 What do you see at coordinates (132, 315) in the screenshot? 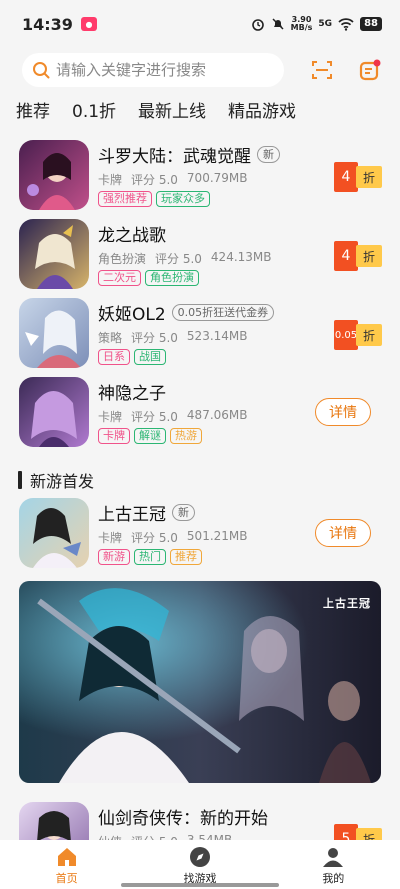
I see `game-name: 妖姬OL2` at bounding box center [132, 315].